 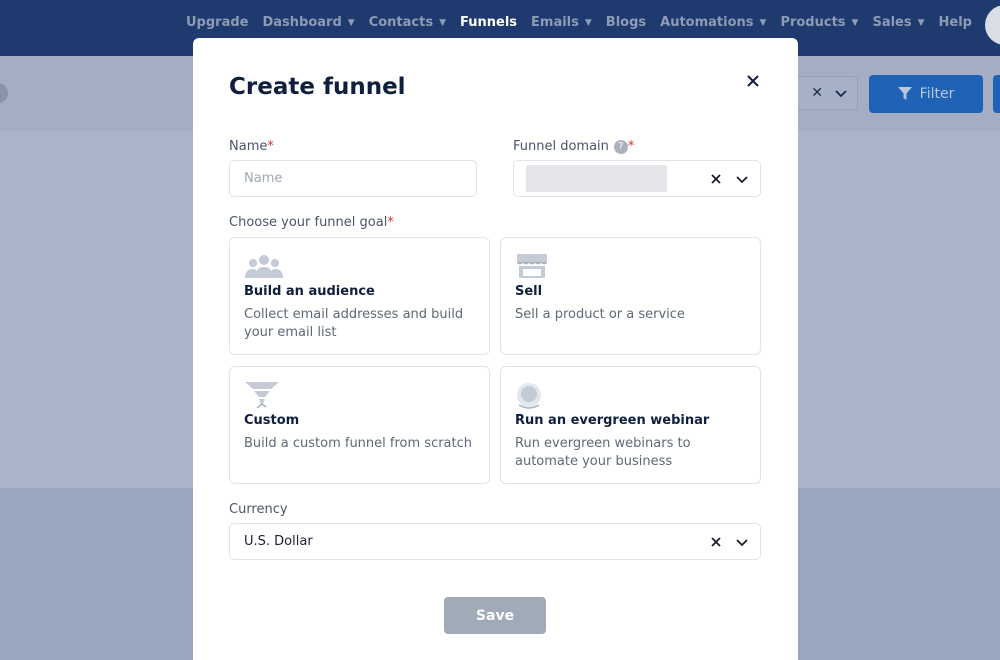 I want to click on filter-button-label: Filter, so click(x=937, y=94).